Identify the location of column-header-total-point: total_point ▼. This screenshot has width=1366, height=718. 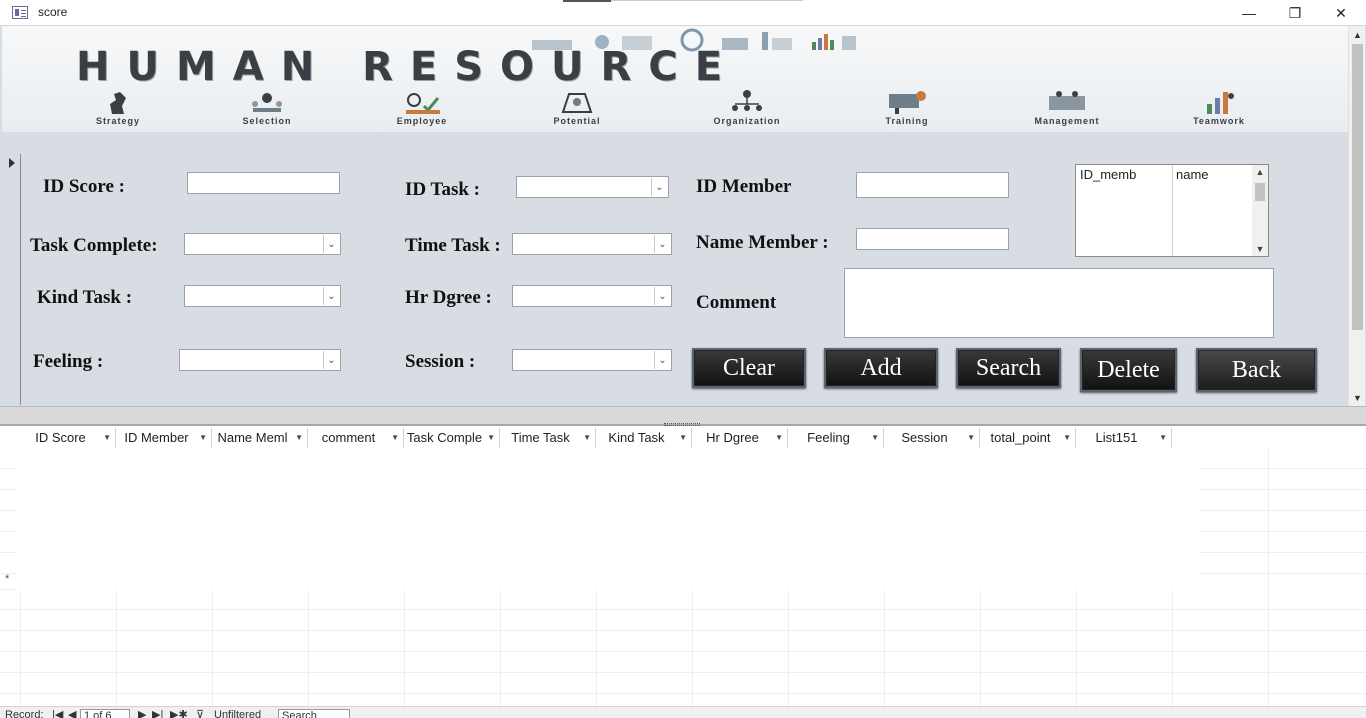
(1028, 438).